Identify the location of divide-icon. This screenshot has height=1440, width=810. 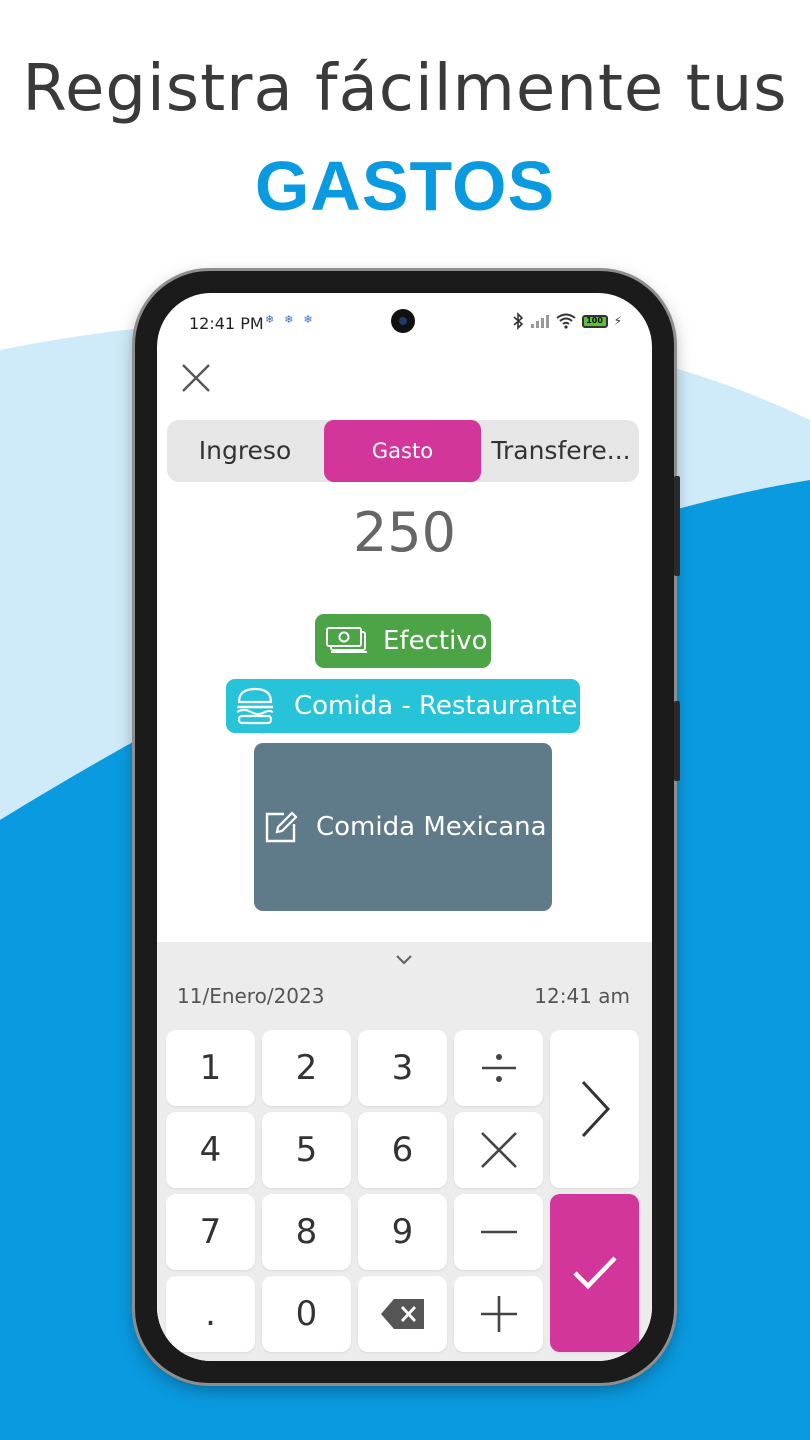
(498, 1068).